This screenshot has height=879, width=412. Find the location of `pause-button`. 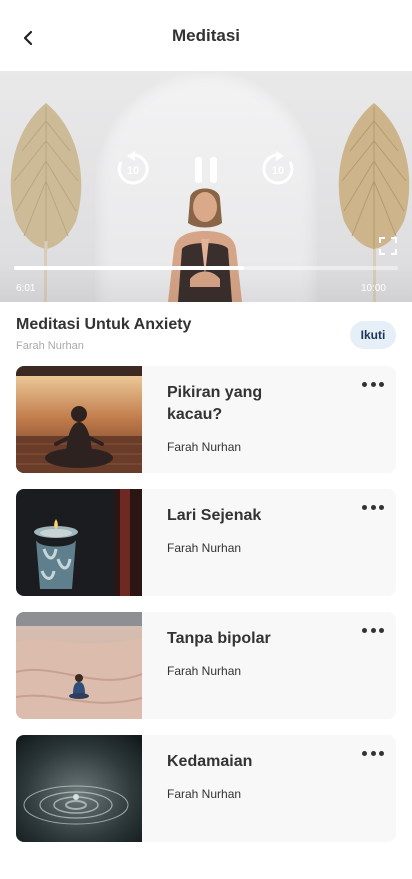

pause-button is located at coordinates (206, 169).